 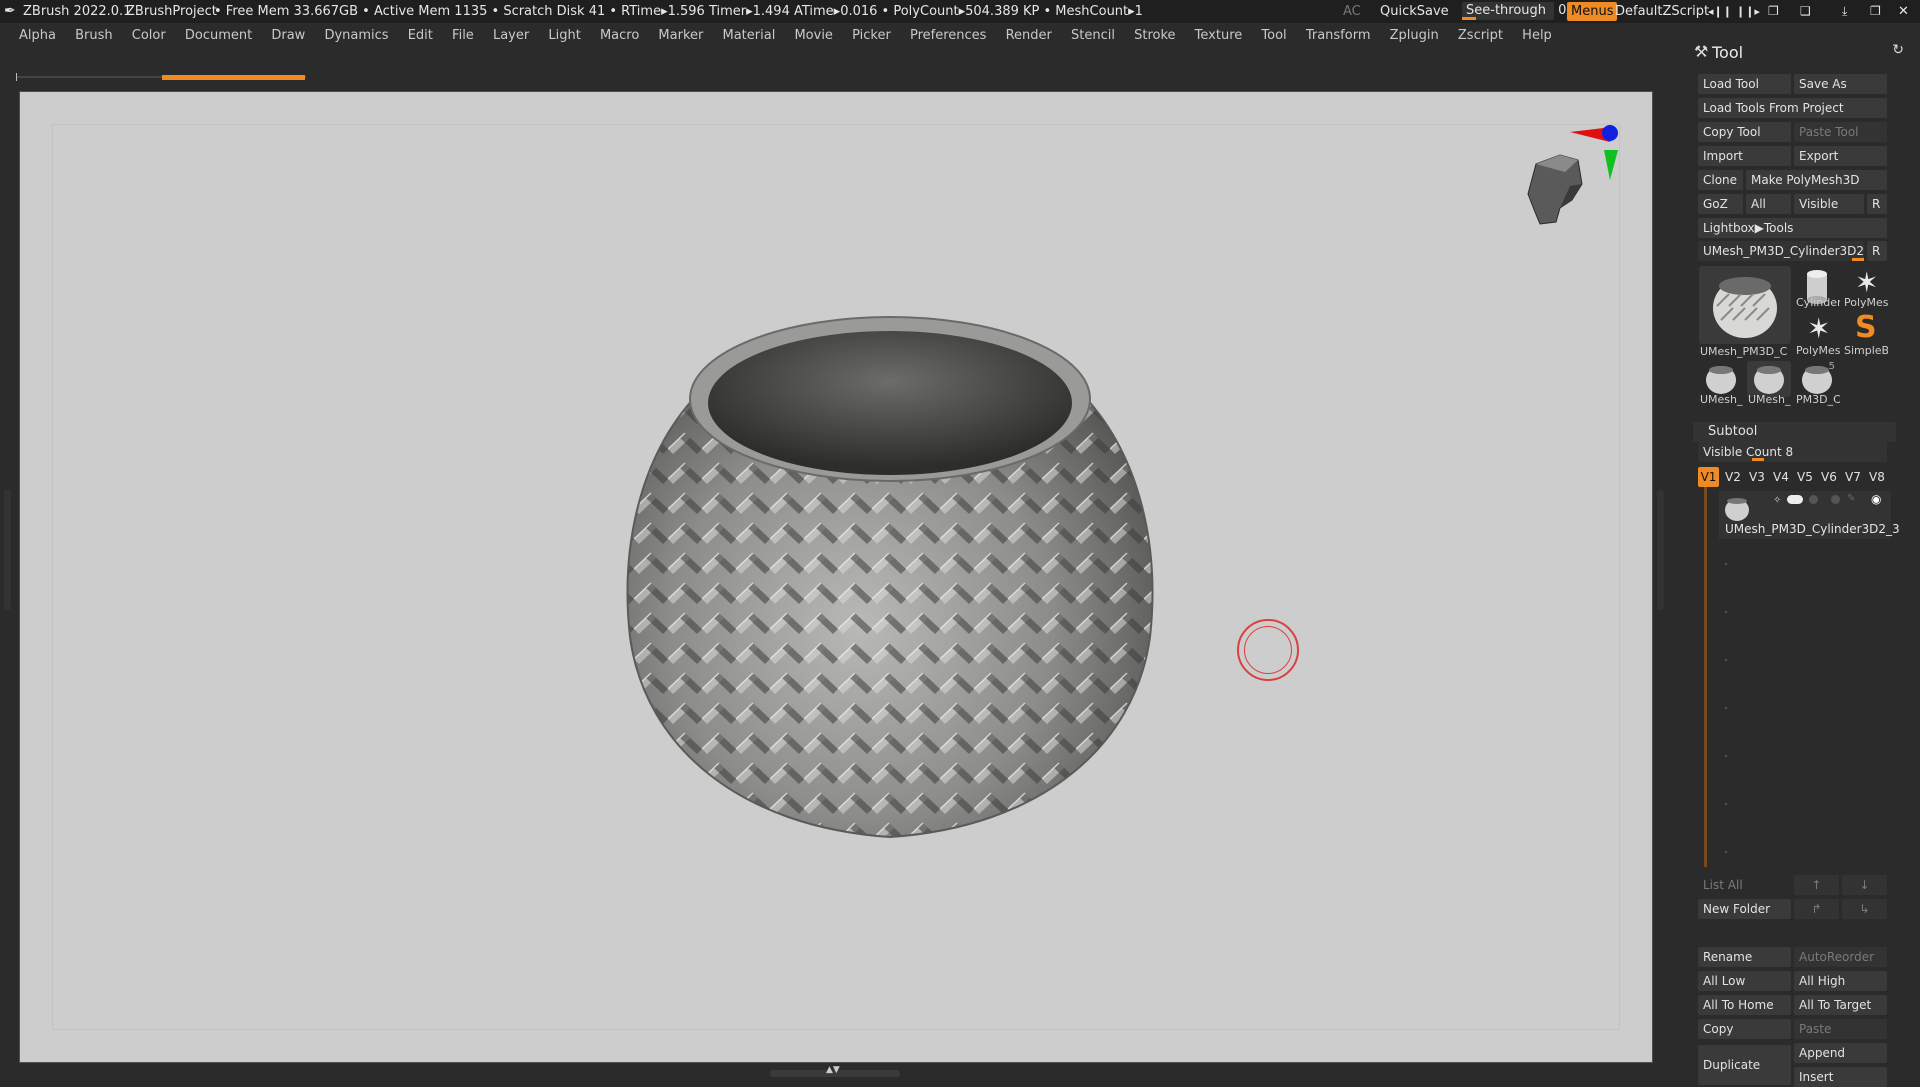 What do you see at coordinates (1338, 36) in the screenshot?
I see `menu-transform: Transform` at bounding box center [1338, 36].